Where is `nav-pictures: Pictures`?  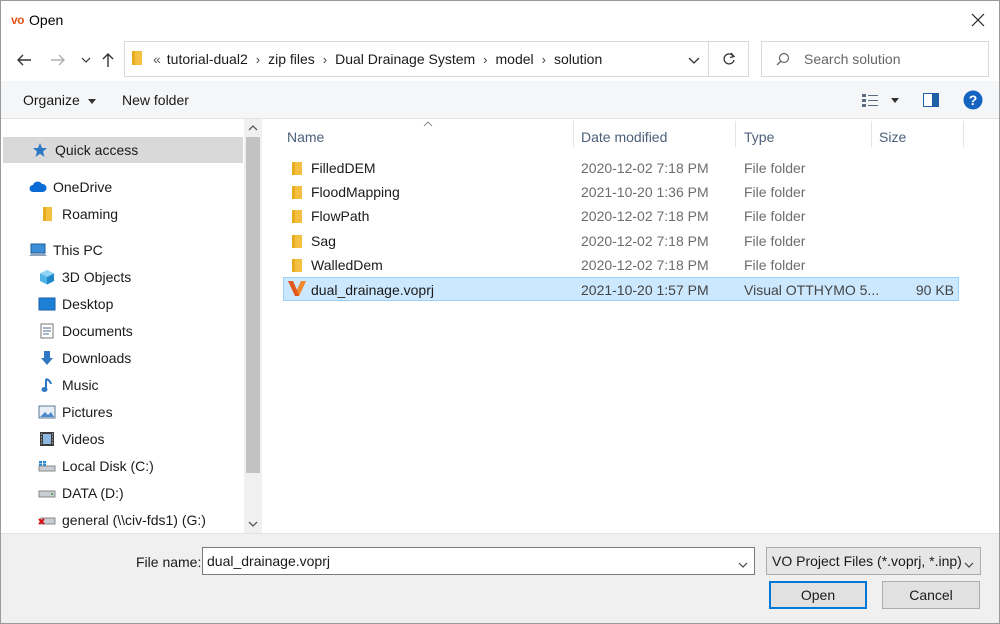 nav-pictures: Pictures is located at coordinates (57, 412).